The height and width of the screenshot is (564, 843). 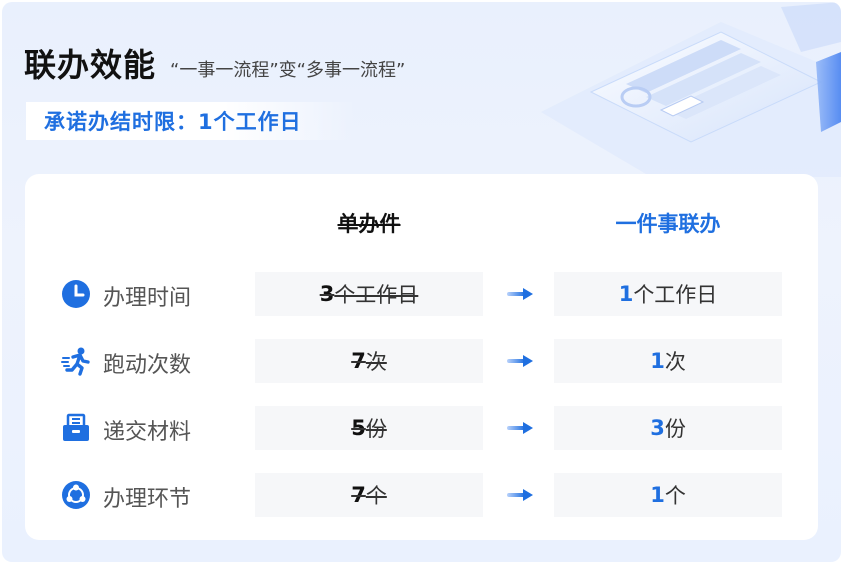 What do you see at coordinates (76, 427) in the screenshot?
I see `document-box-icon` at bounding box center [76, 427].